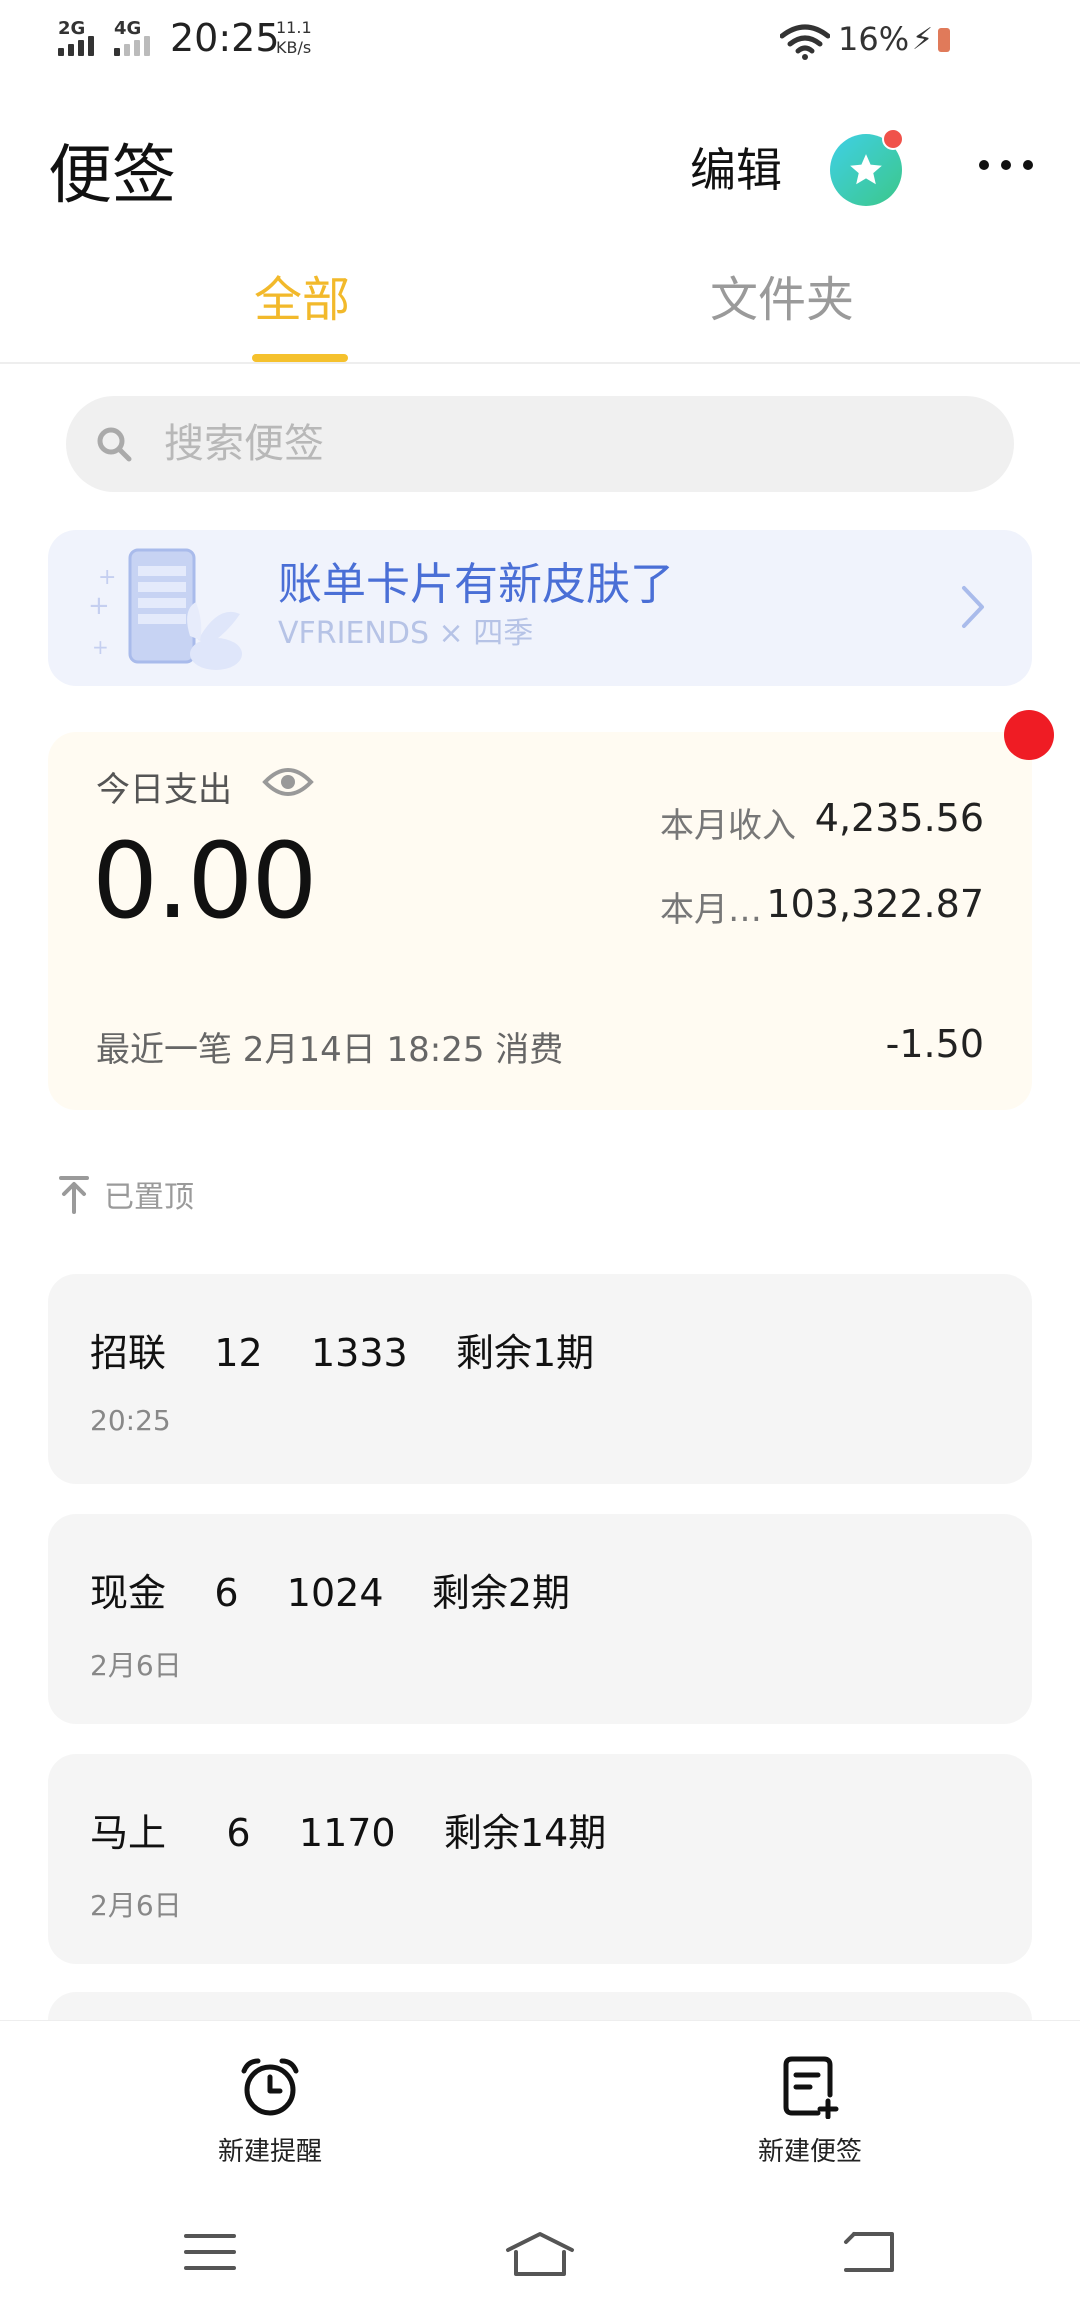  I want to click on home-icon, so click(540, 2254).